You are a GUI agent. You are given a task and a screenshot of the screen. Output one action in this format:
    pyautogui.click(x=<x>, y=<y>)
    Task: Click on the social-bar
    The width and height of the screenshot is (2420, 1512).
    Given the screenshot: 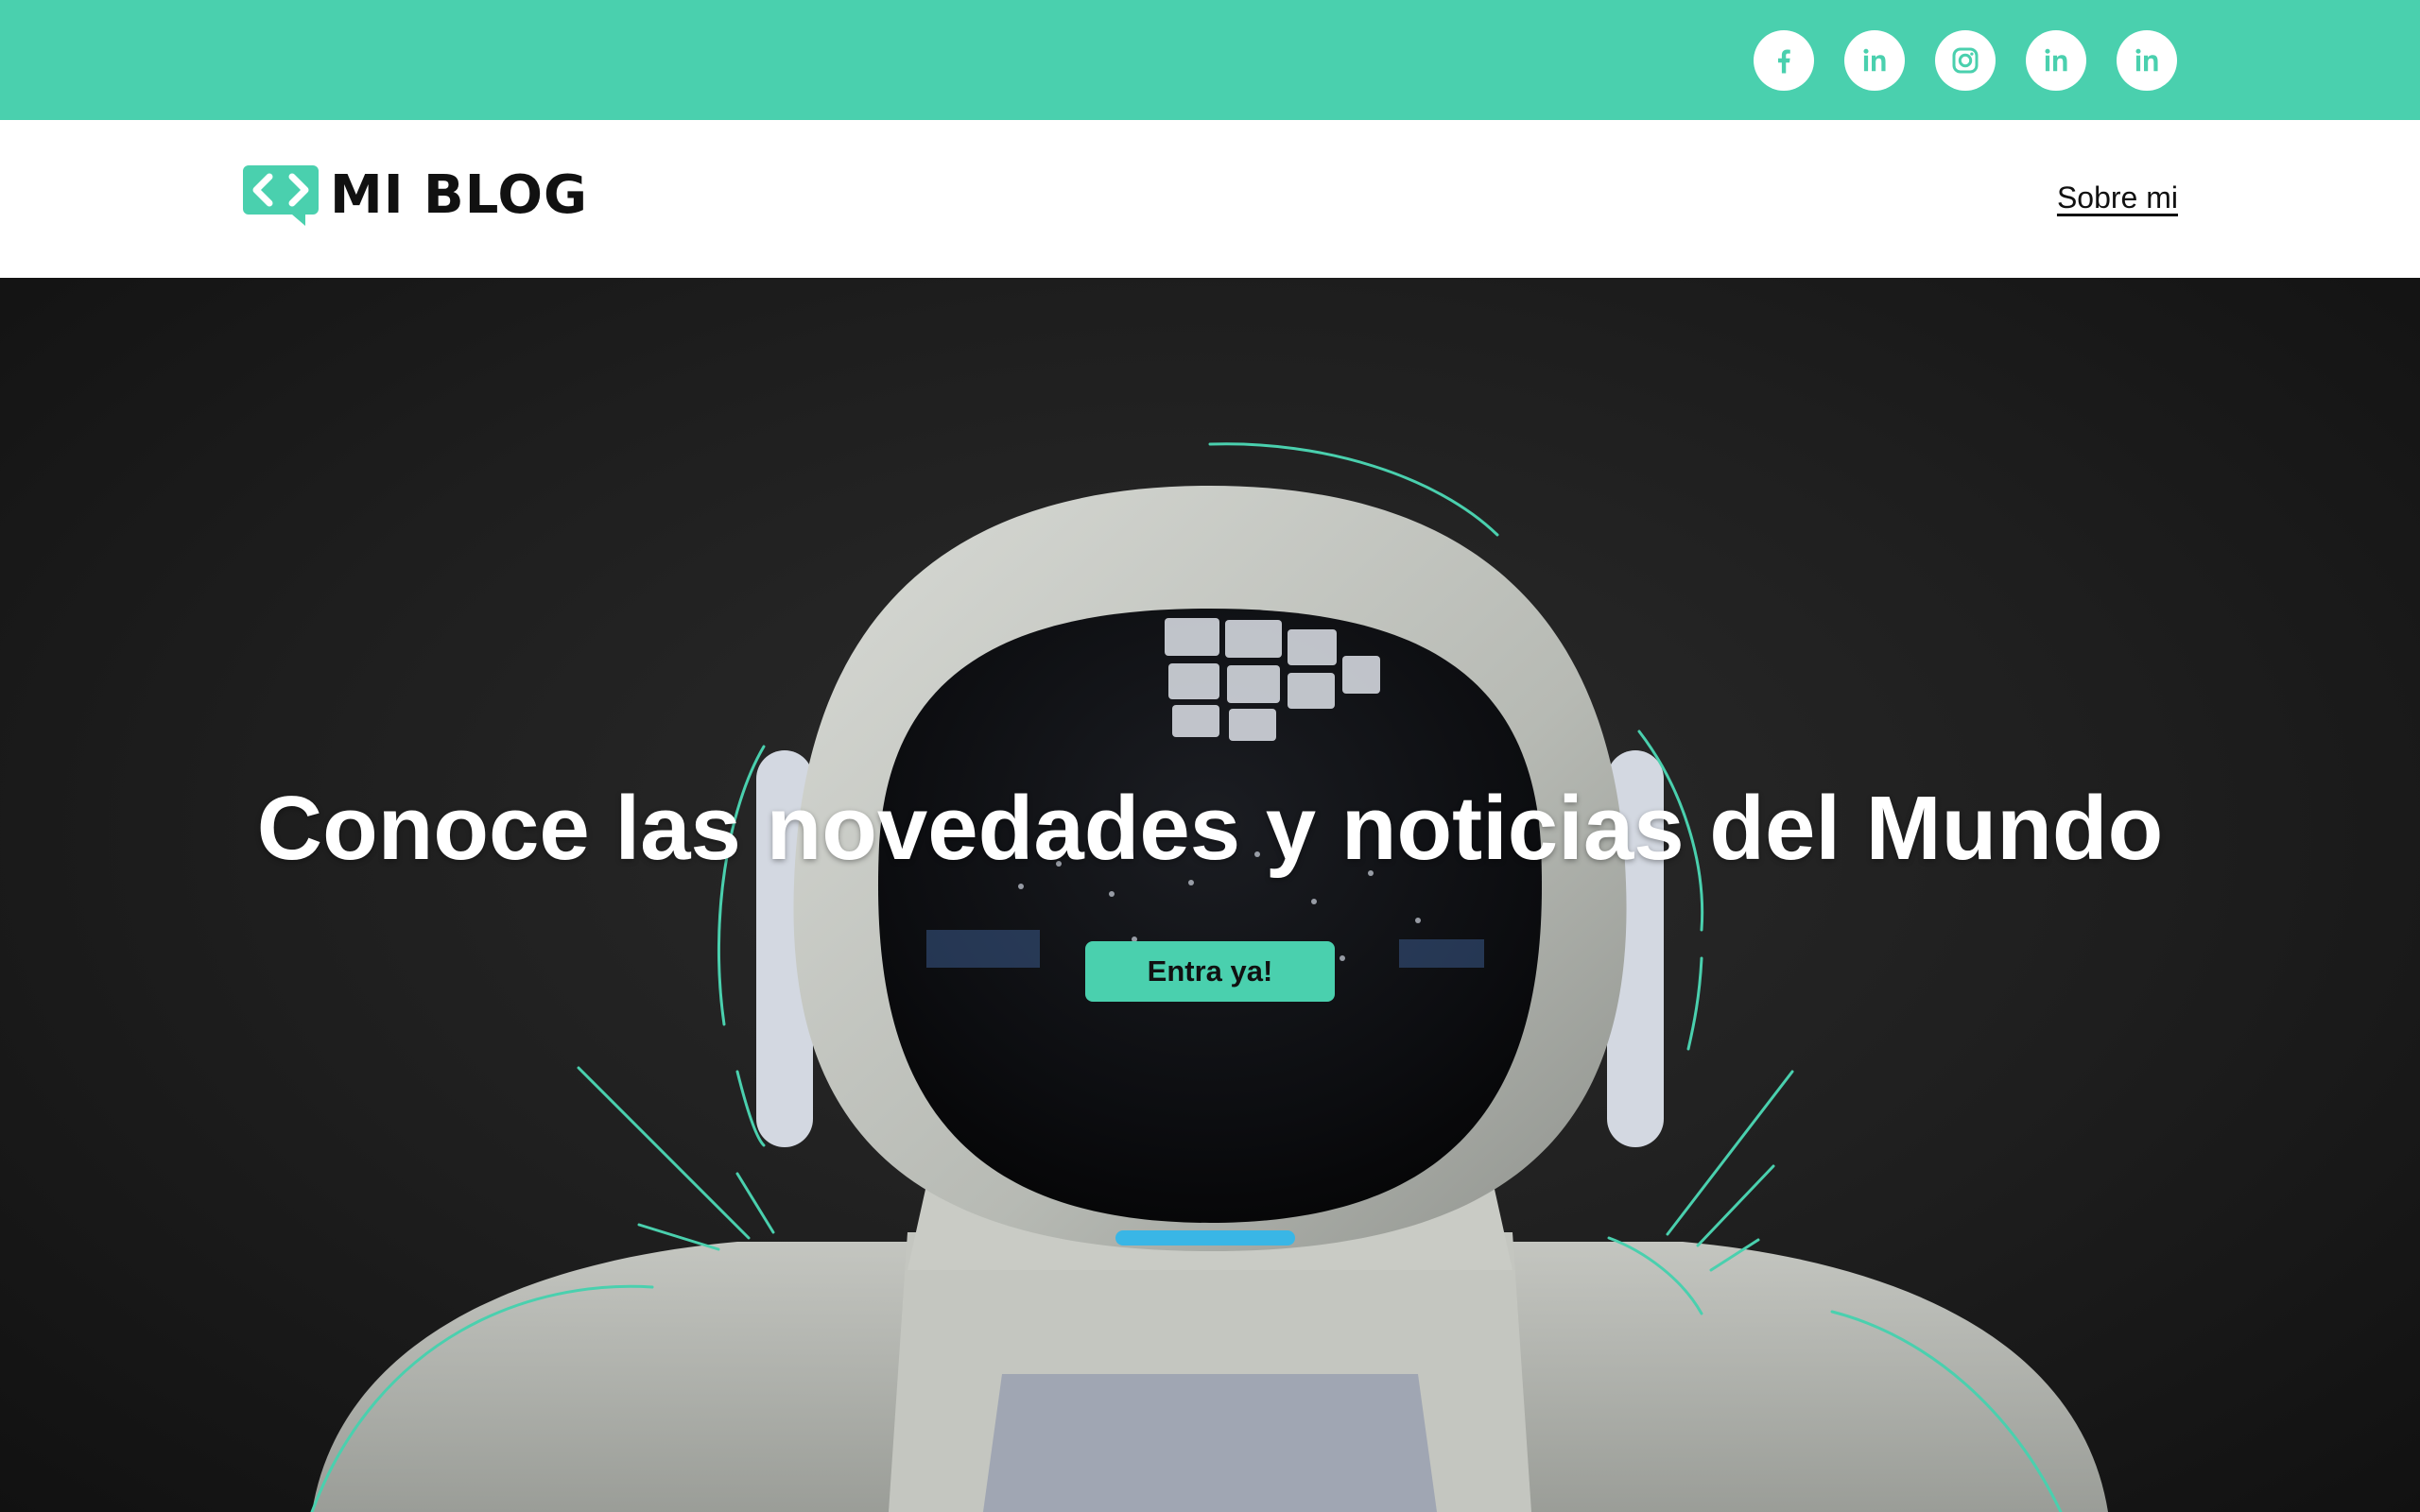 What is the action you would take?
    pyautogui.click(x=1210, y=60)
    